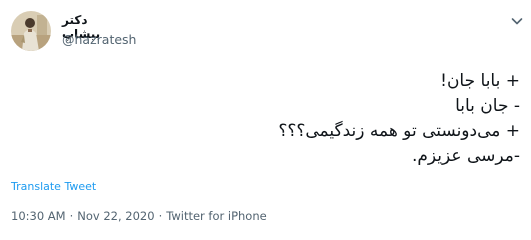 This screenshot has width=531, height=240. Describe the element at coordinates (115, 216) in the screenshot. I see `tweet-date: Nov 22, 2020` at that location.